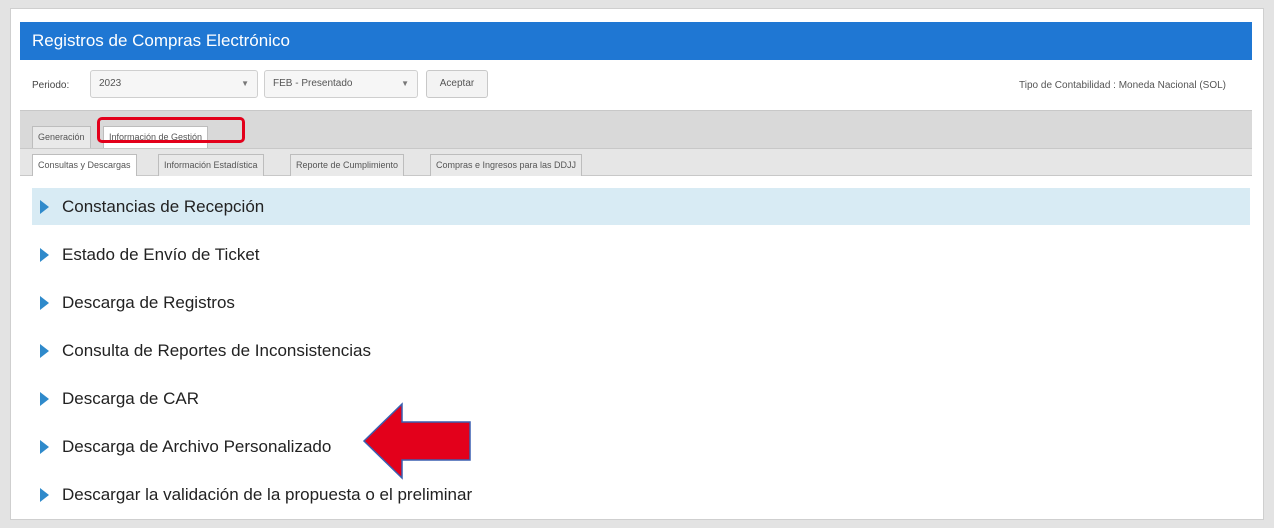 The width and height of the screenshot is (1274, 528). Describe the element at coordinates (163, 206) in the screenshot. I see `menu-item-label: Constancias de Recepción` at that location.